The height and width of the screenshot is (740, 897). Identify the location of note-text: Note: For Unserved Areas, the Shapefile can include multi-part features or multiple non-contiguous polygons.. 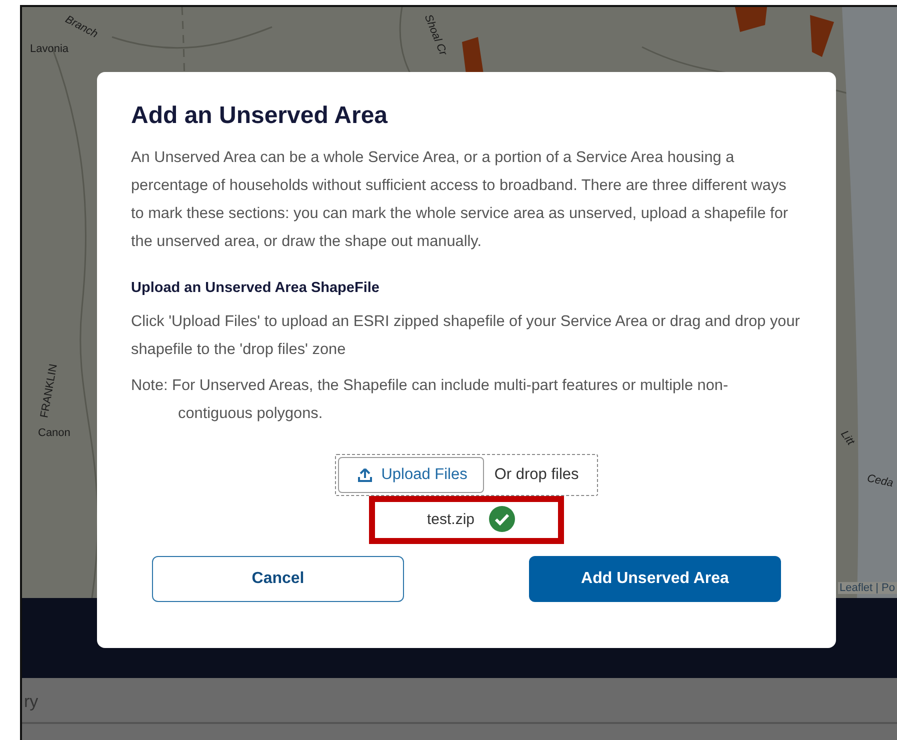
(430, 400).